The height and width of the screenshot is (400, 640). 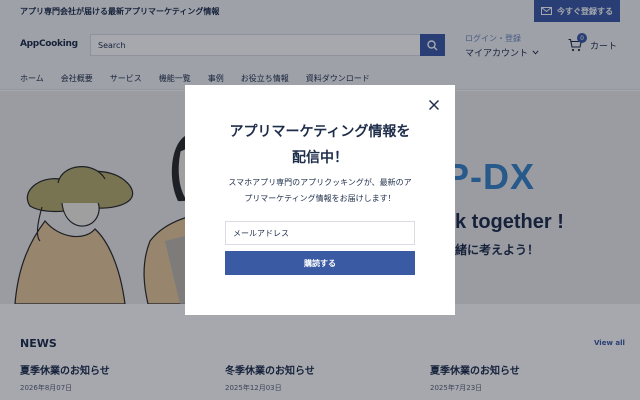 I want to click on modal-description-line2: プリマーケティング情報をお届けします！, so click(x=320, y=198).